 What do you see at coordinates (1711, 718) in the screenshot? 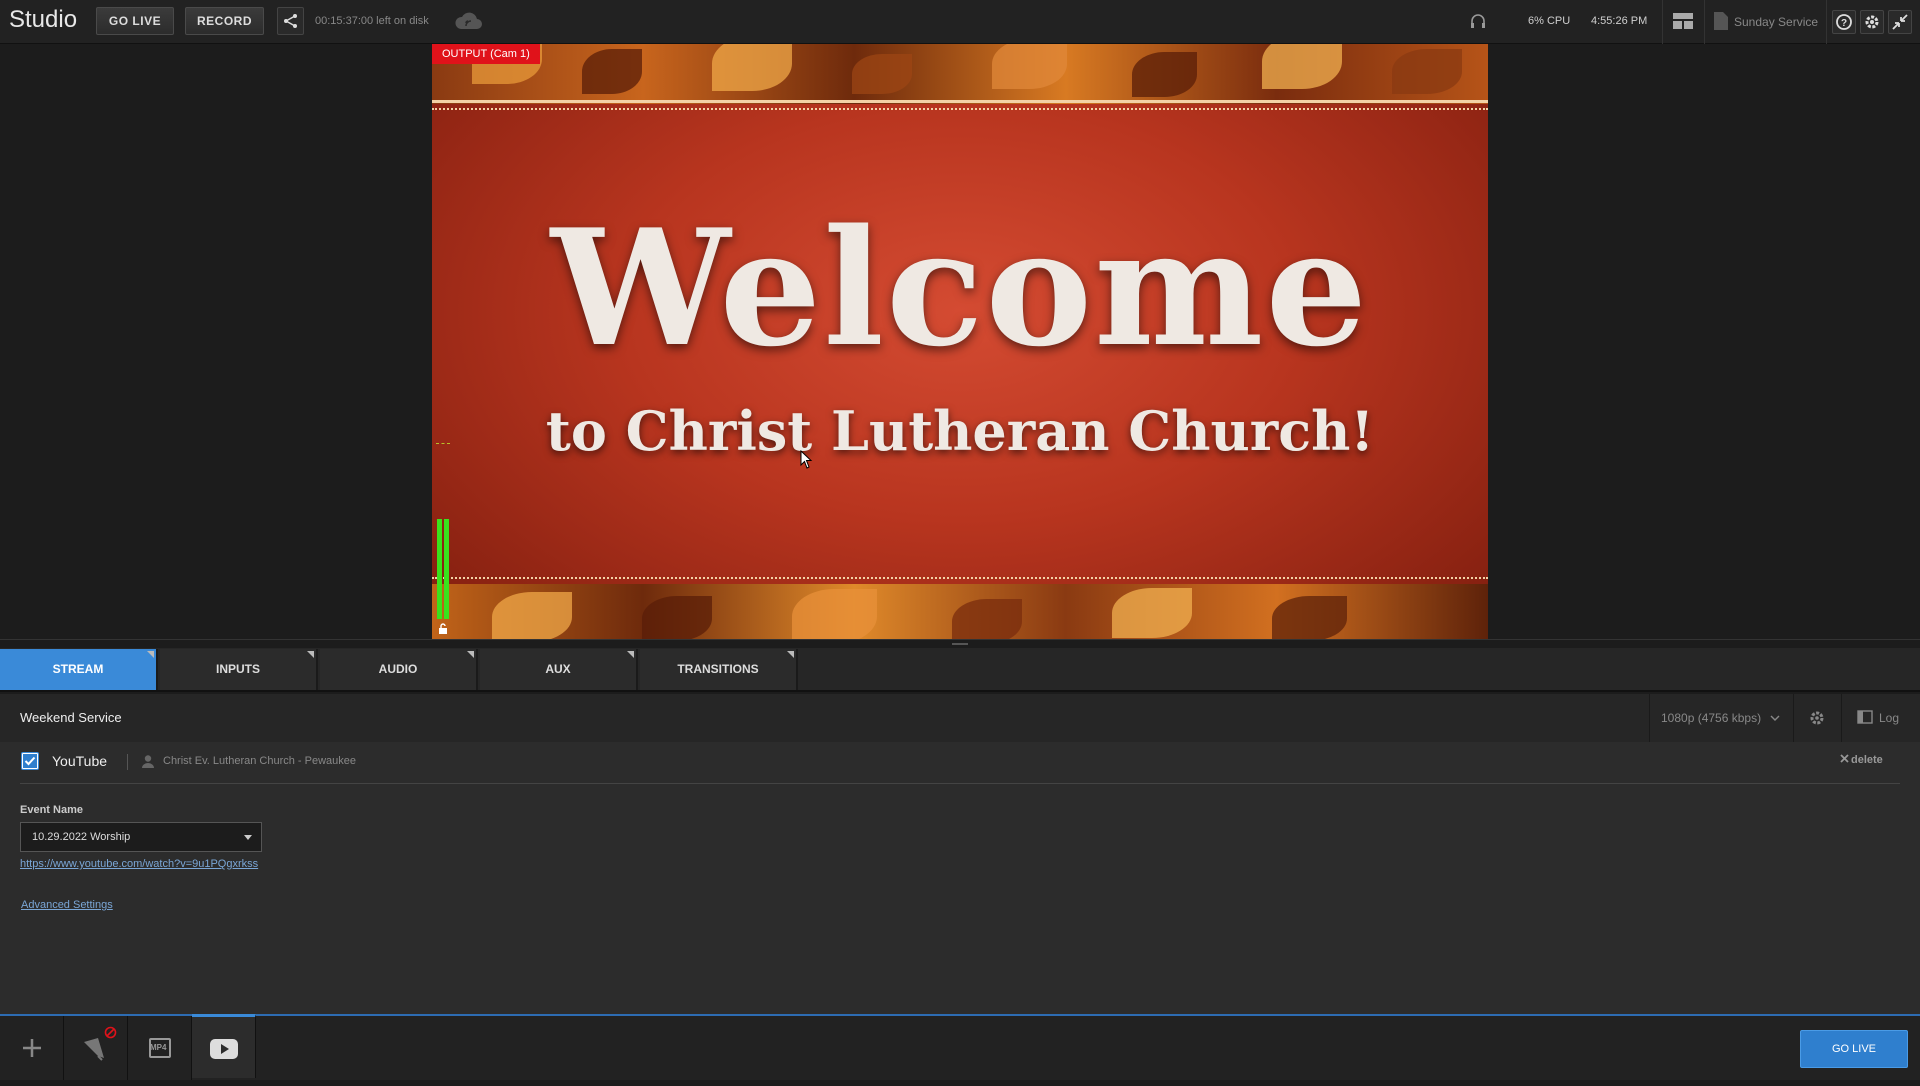
I see `quality-value: 1080p (4756 kbps)` at bounding box center [1711, 718].